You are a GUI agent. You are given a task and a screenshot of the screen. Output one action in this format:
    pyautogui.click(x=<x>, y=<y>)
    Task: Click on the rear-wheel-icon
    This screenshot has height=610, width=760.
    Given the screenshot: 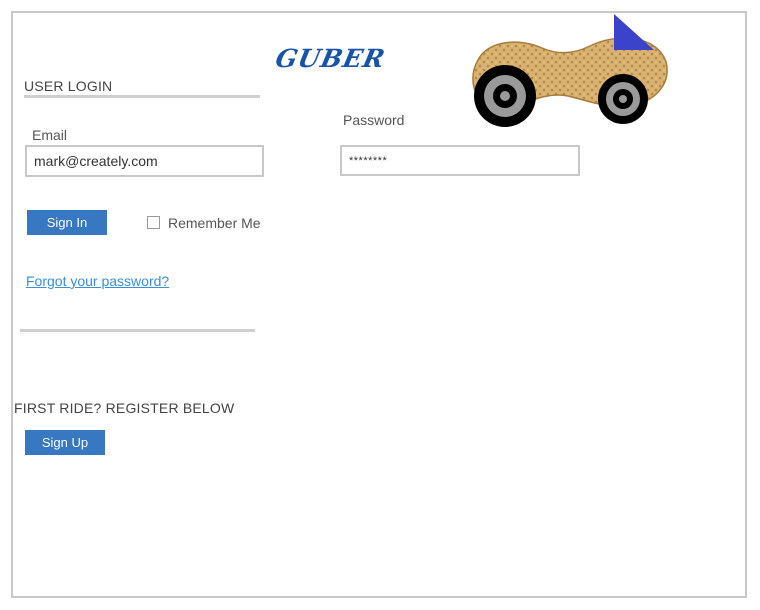 What is the action you would take?
    pyautogui.click(x=505, y=96)
    